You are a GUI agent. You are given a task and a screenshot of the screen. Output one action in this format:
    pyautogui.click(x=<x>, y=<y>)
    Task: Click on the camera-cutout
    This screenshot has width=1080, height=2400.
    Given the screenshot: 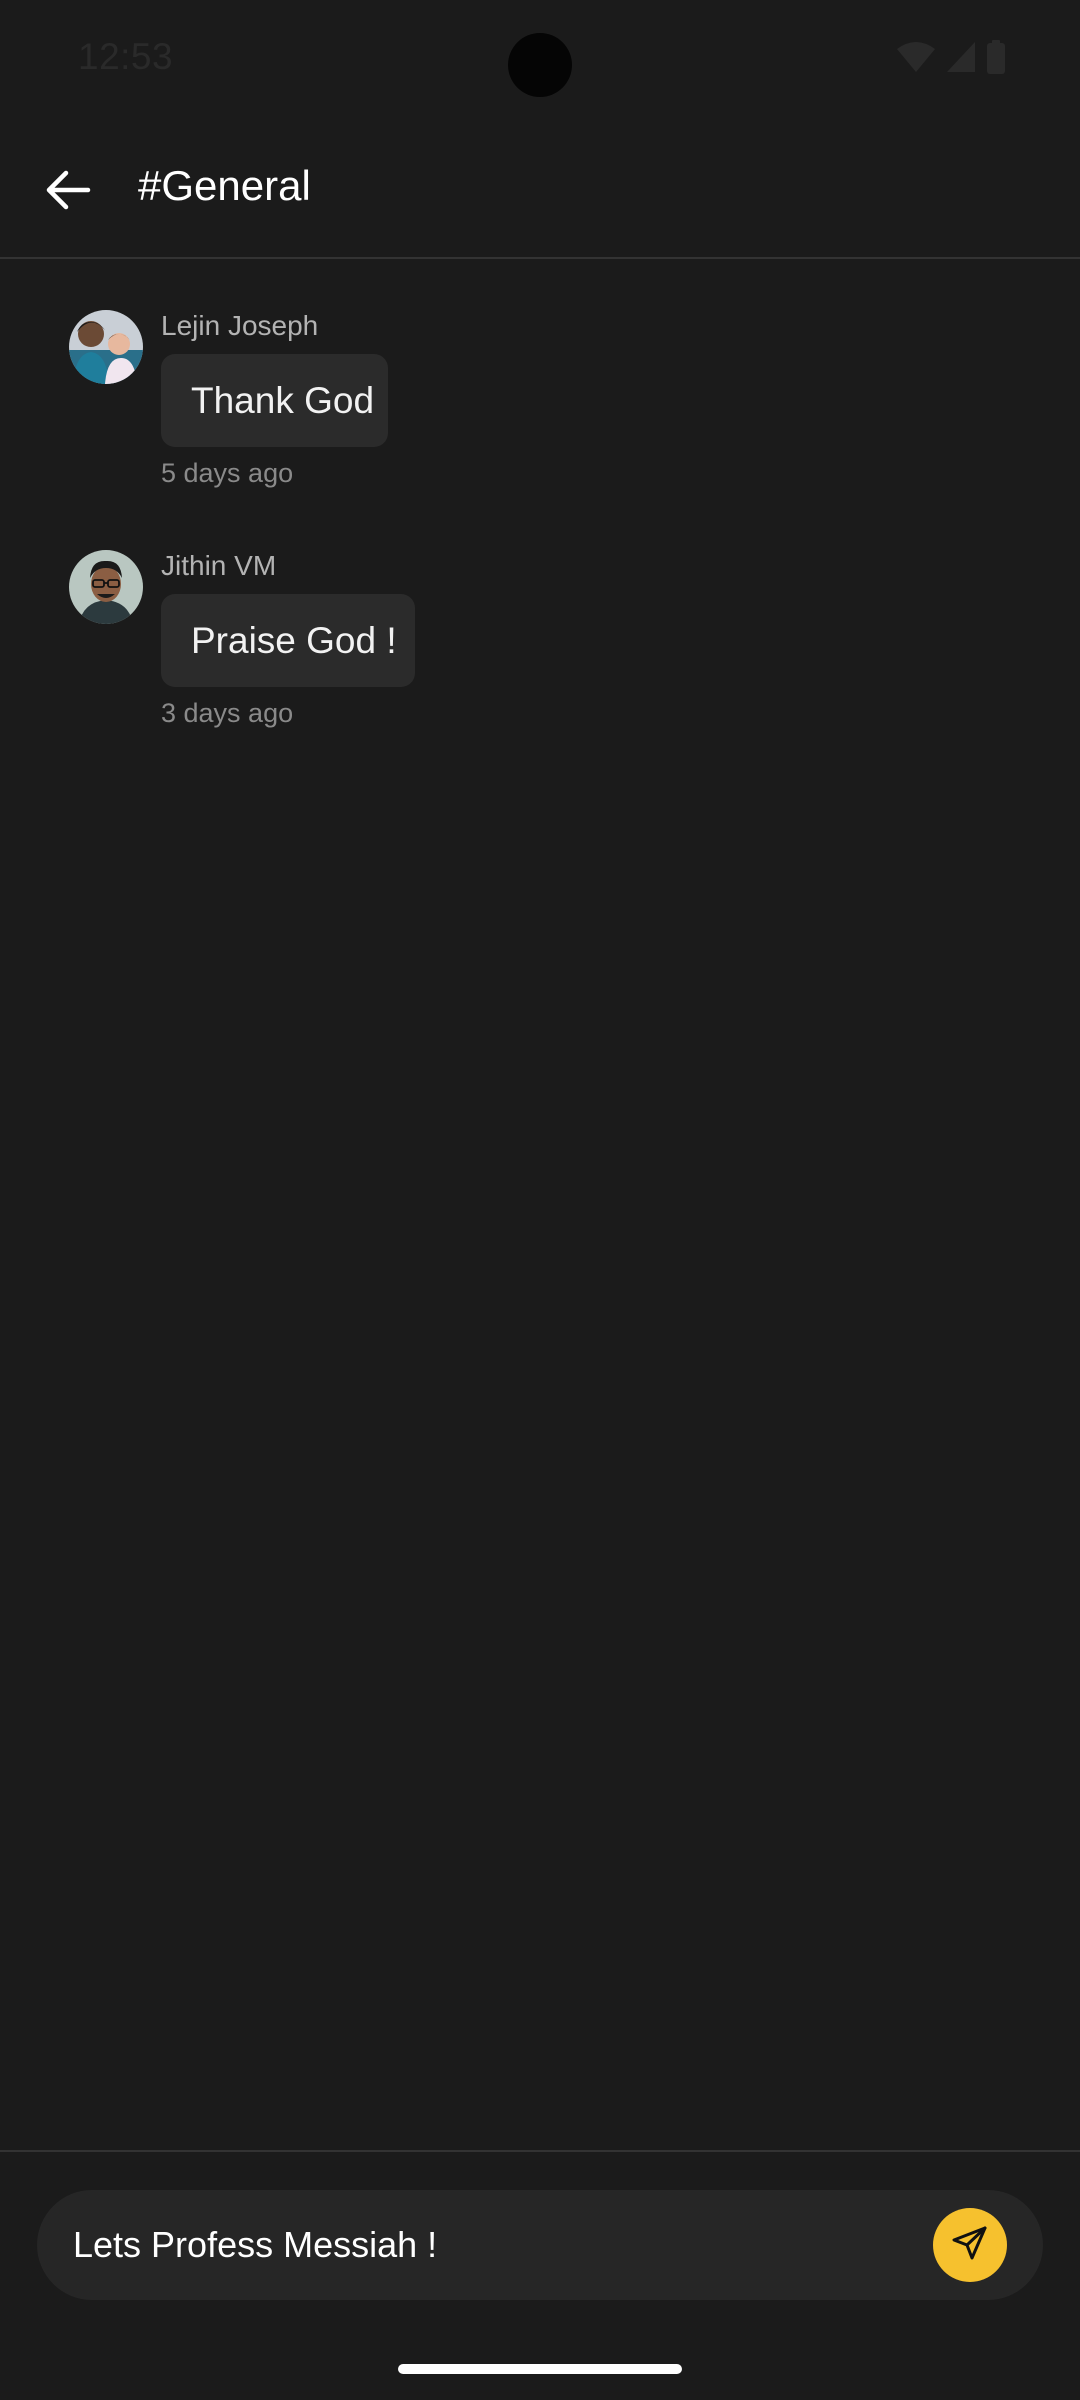 What is the action you would take?
    pyautogui.click(x=540, y=65)
    